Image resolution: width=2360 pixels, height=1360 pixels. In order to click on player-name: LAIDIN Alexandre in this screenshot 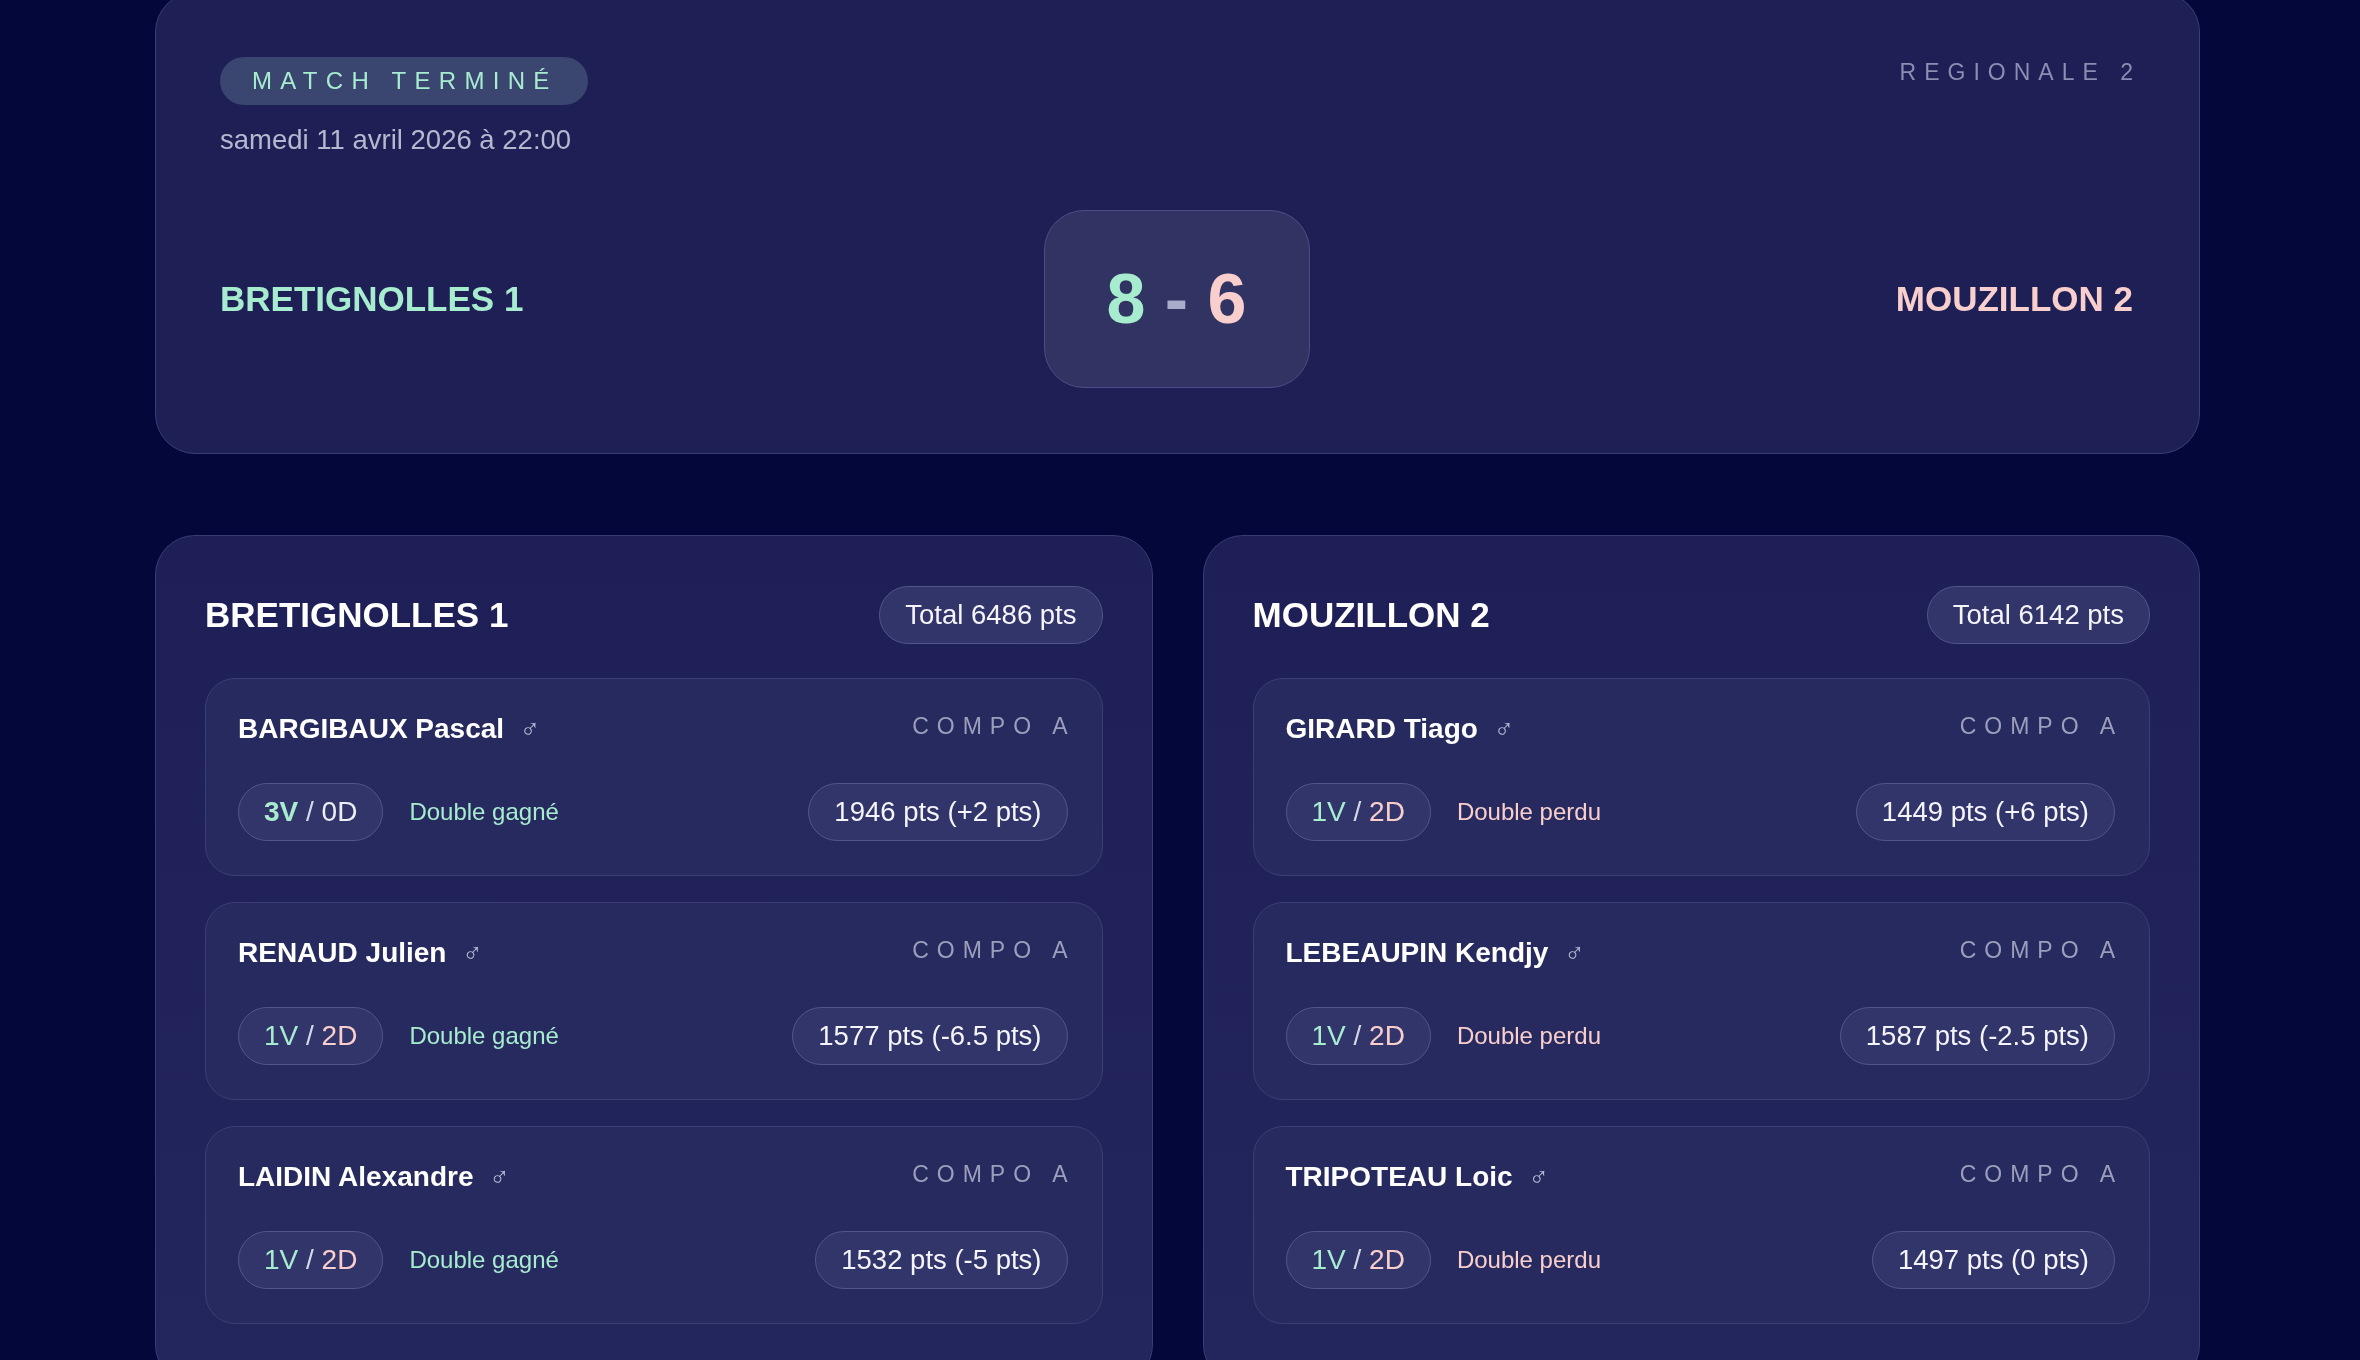, I will do `click(356, 1177)`.